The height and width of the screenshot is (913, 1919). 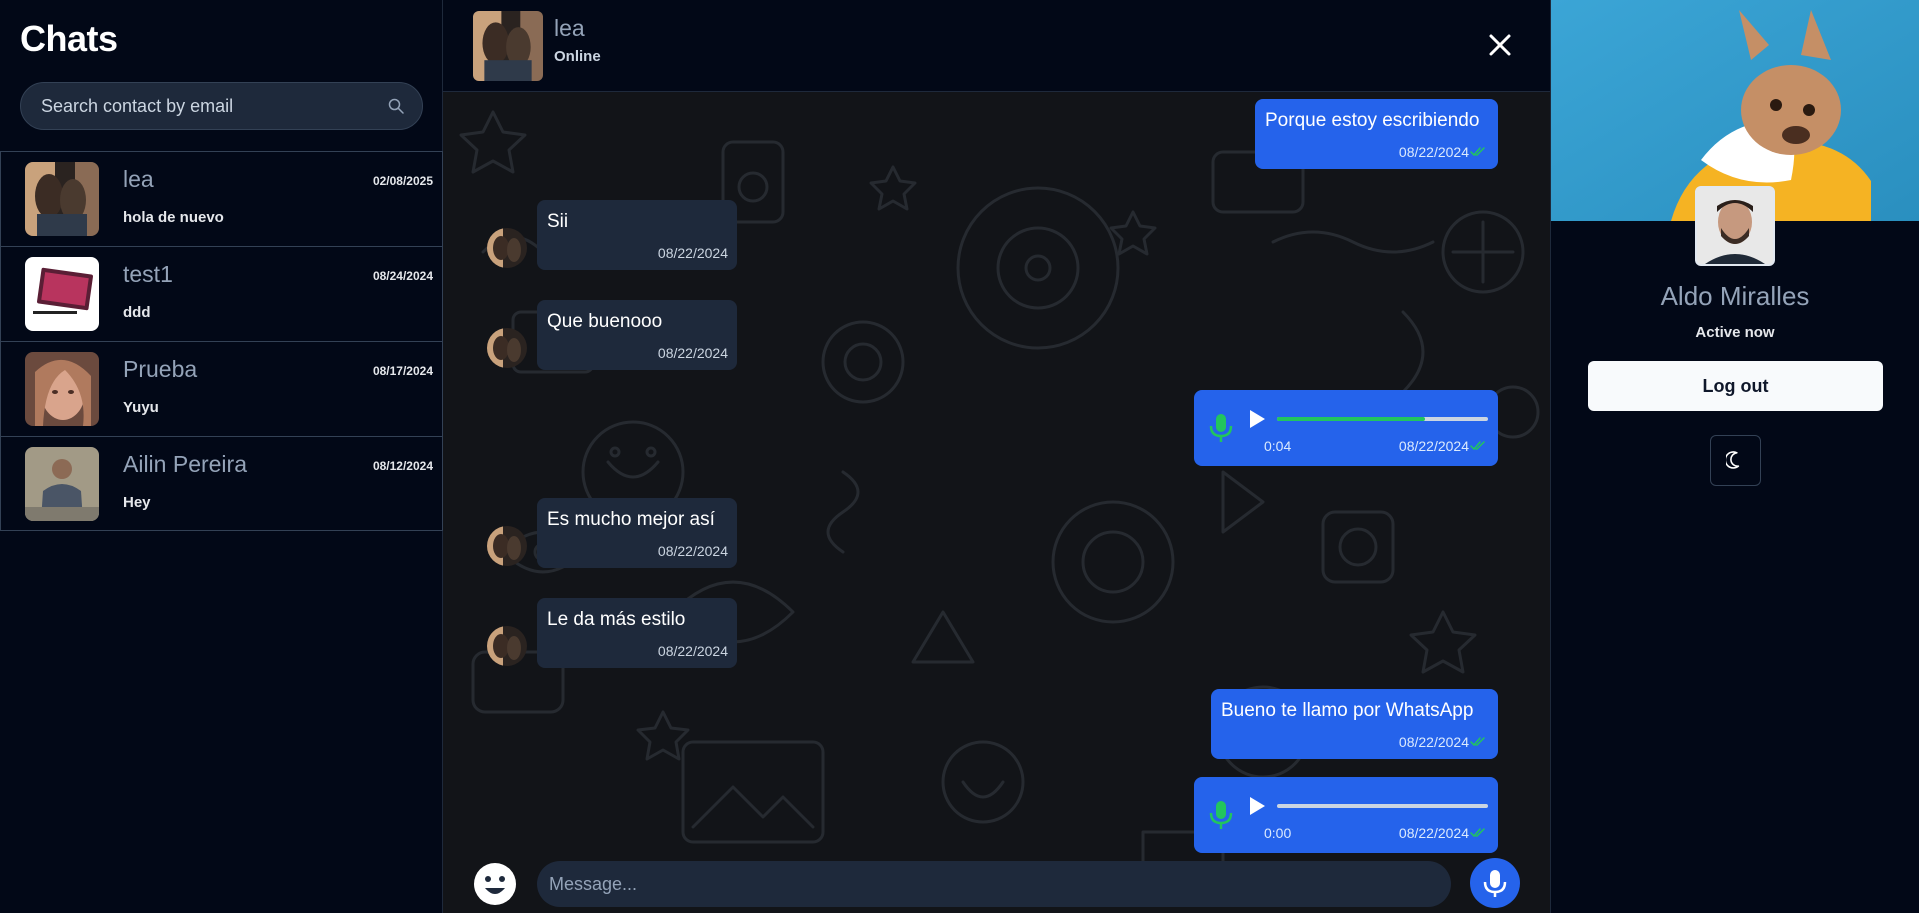 I want to click on contact-name: Prueba, so click(x=160, y=369).